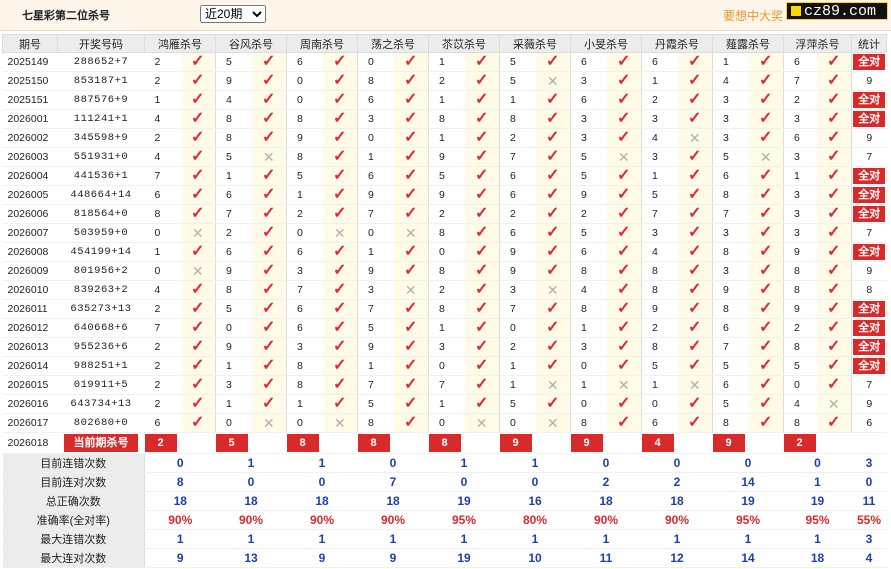 This screenshot has height=569, width=891. Describe the element at coordinates (869, 195) in the screenshot. I see `all-correct-badge: 全对` at that location.